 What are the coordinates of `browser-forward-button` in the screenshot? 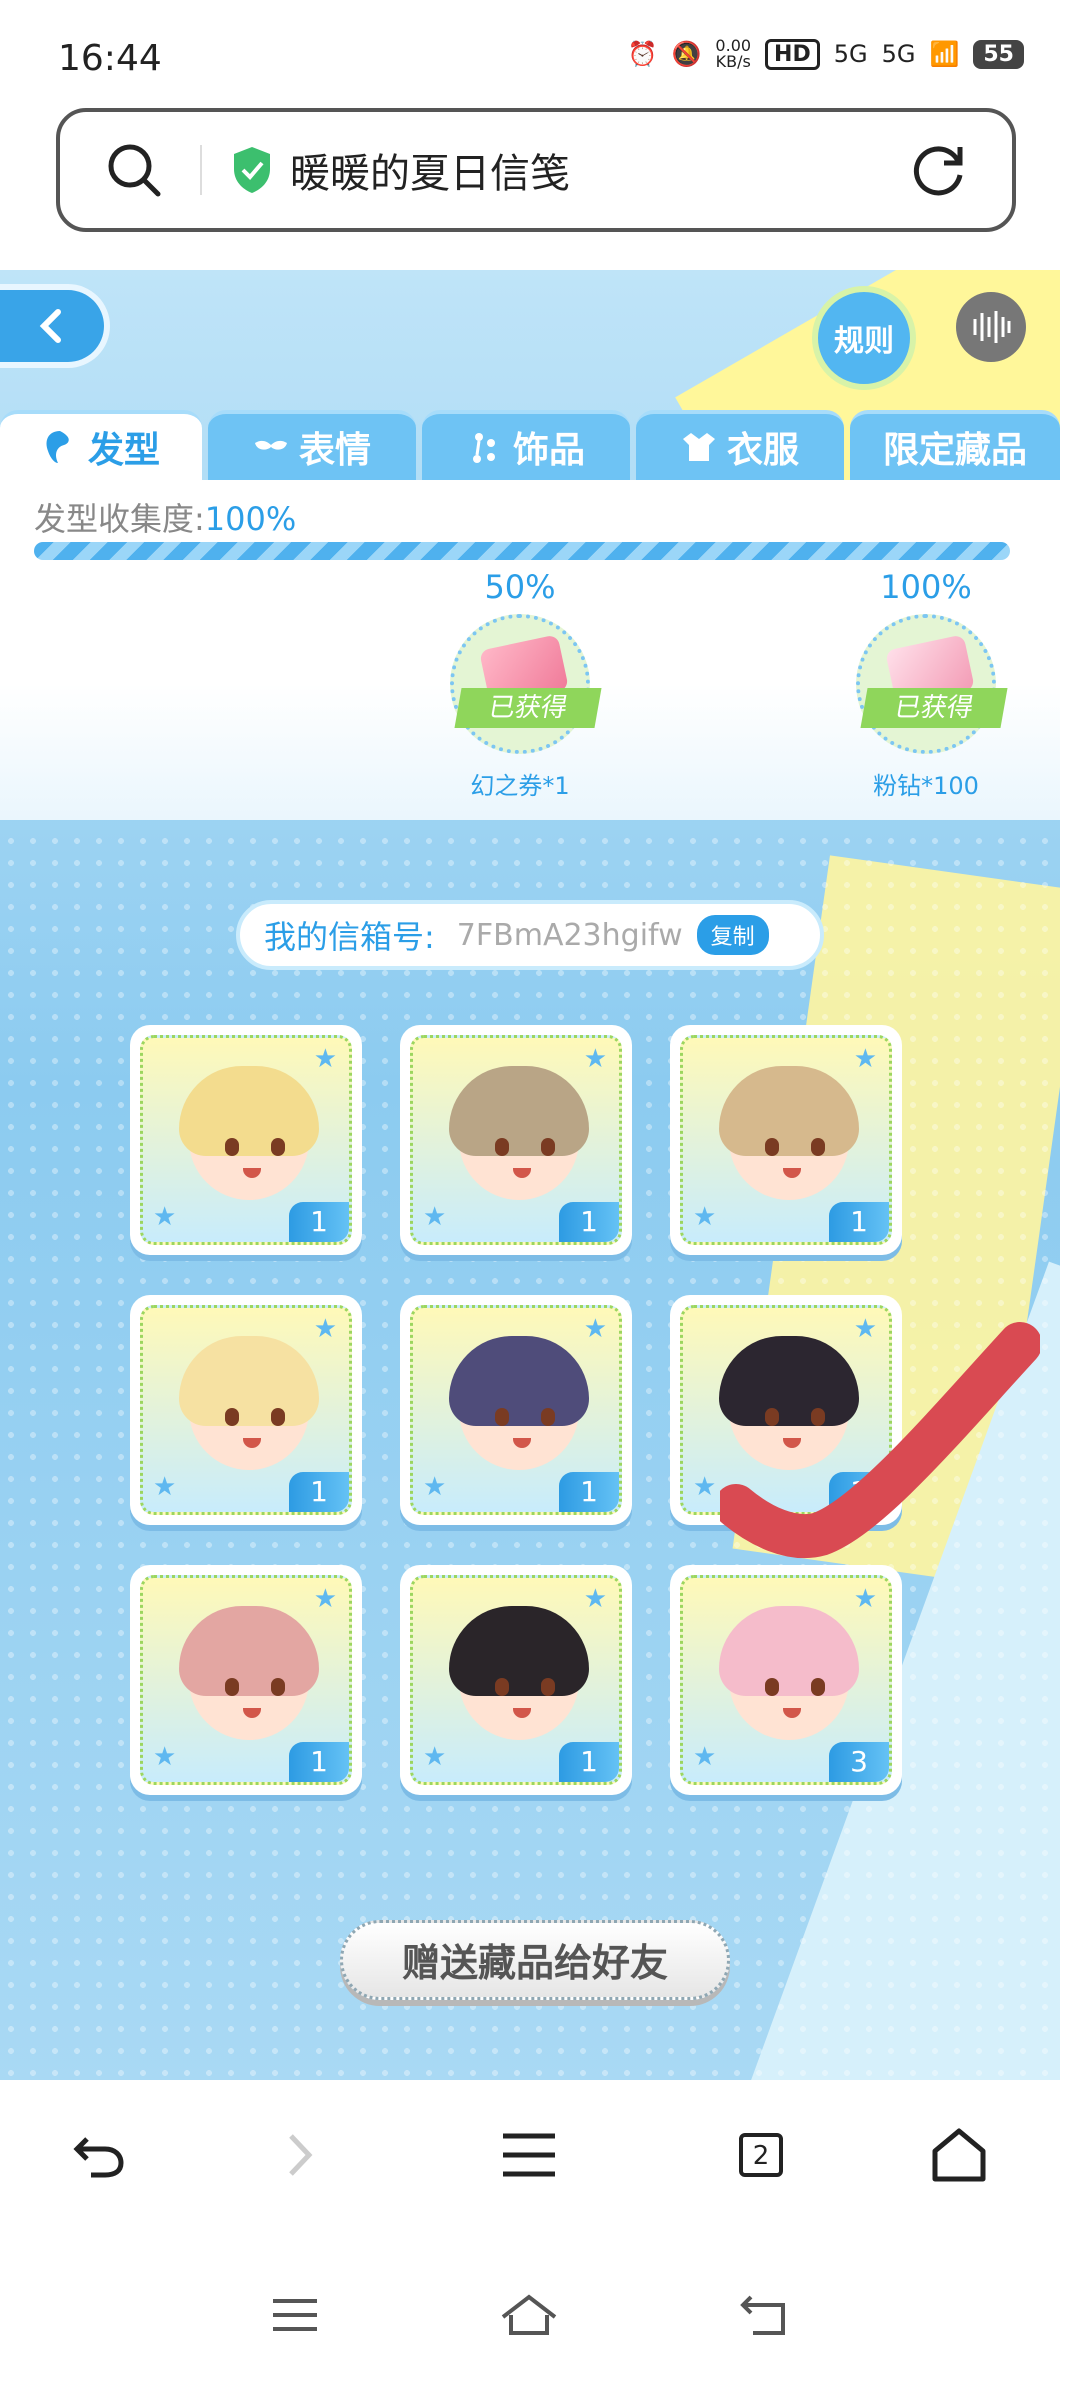 It's located at (299, 2155).